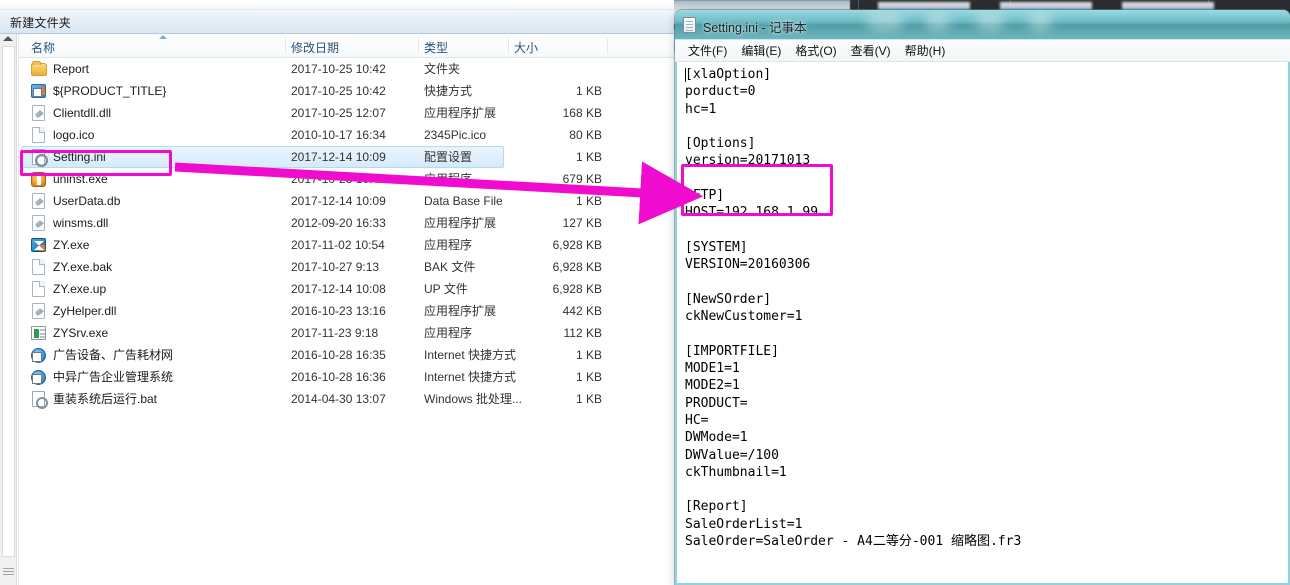 The width and height of the screenshot is (1290, 585). What do you see at coordinates (69, 223) in the screenshot?
I see `file-name-cell: winsms.dll` at bounding box center [69, 223].